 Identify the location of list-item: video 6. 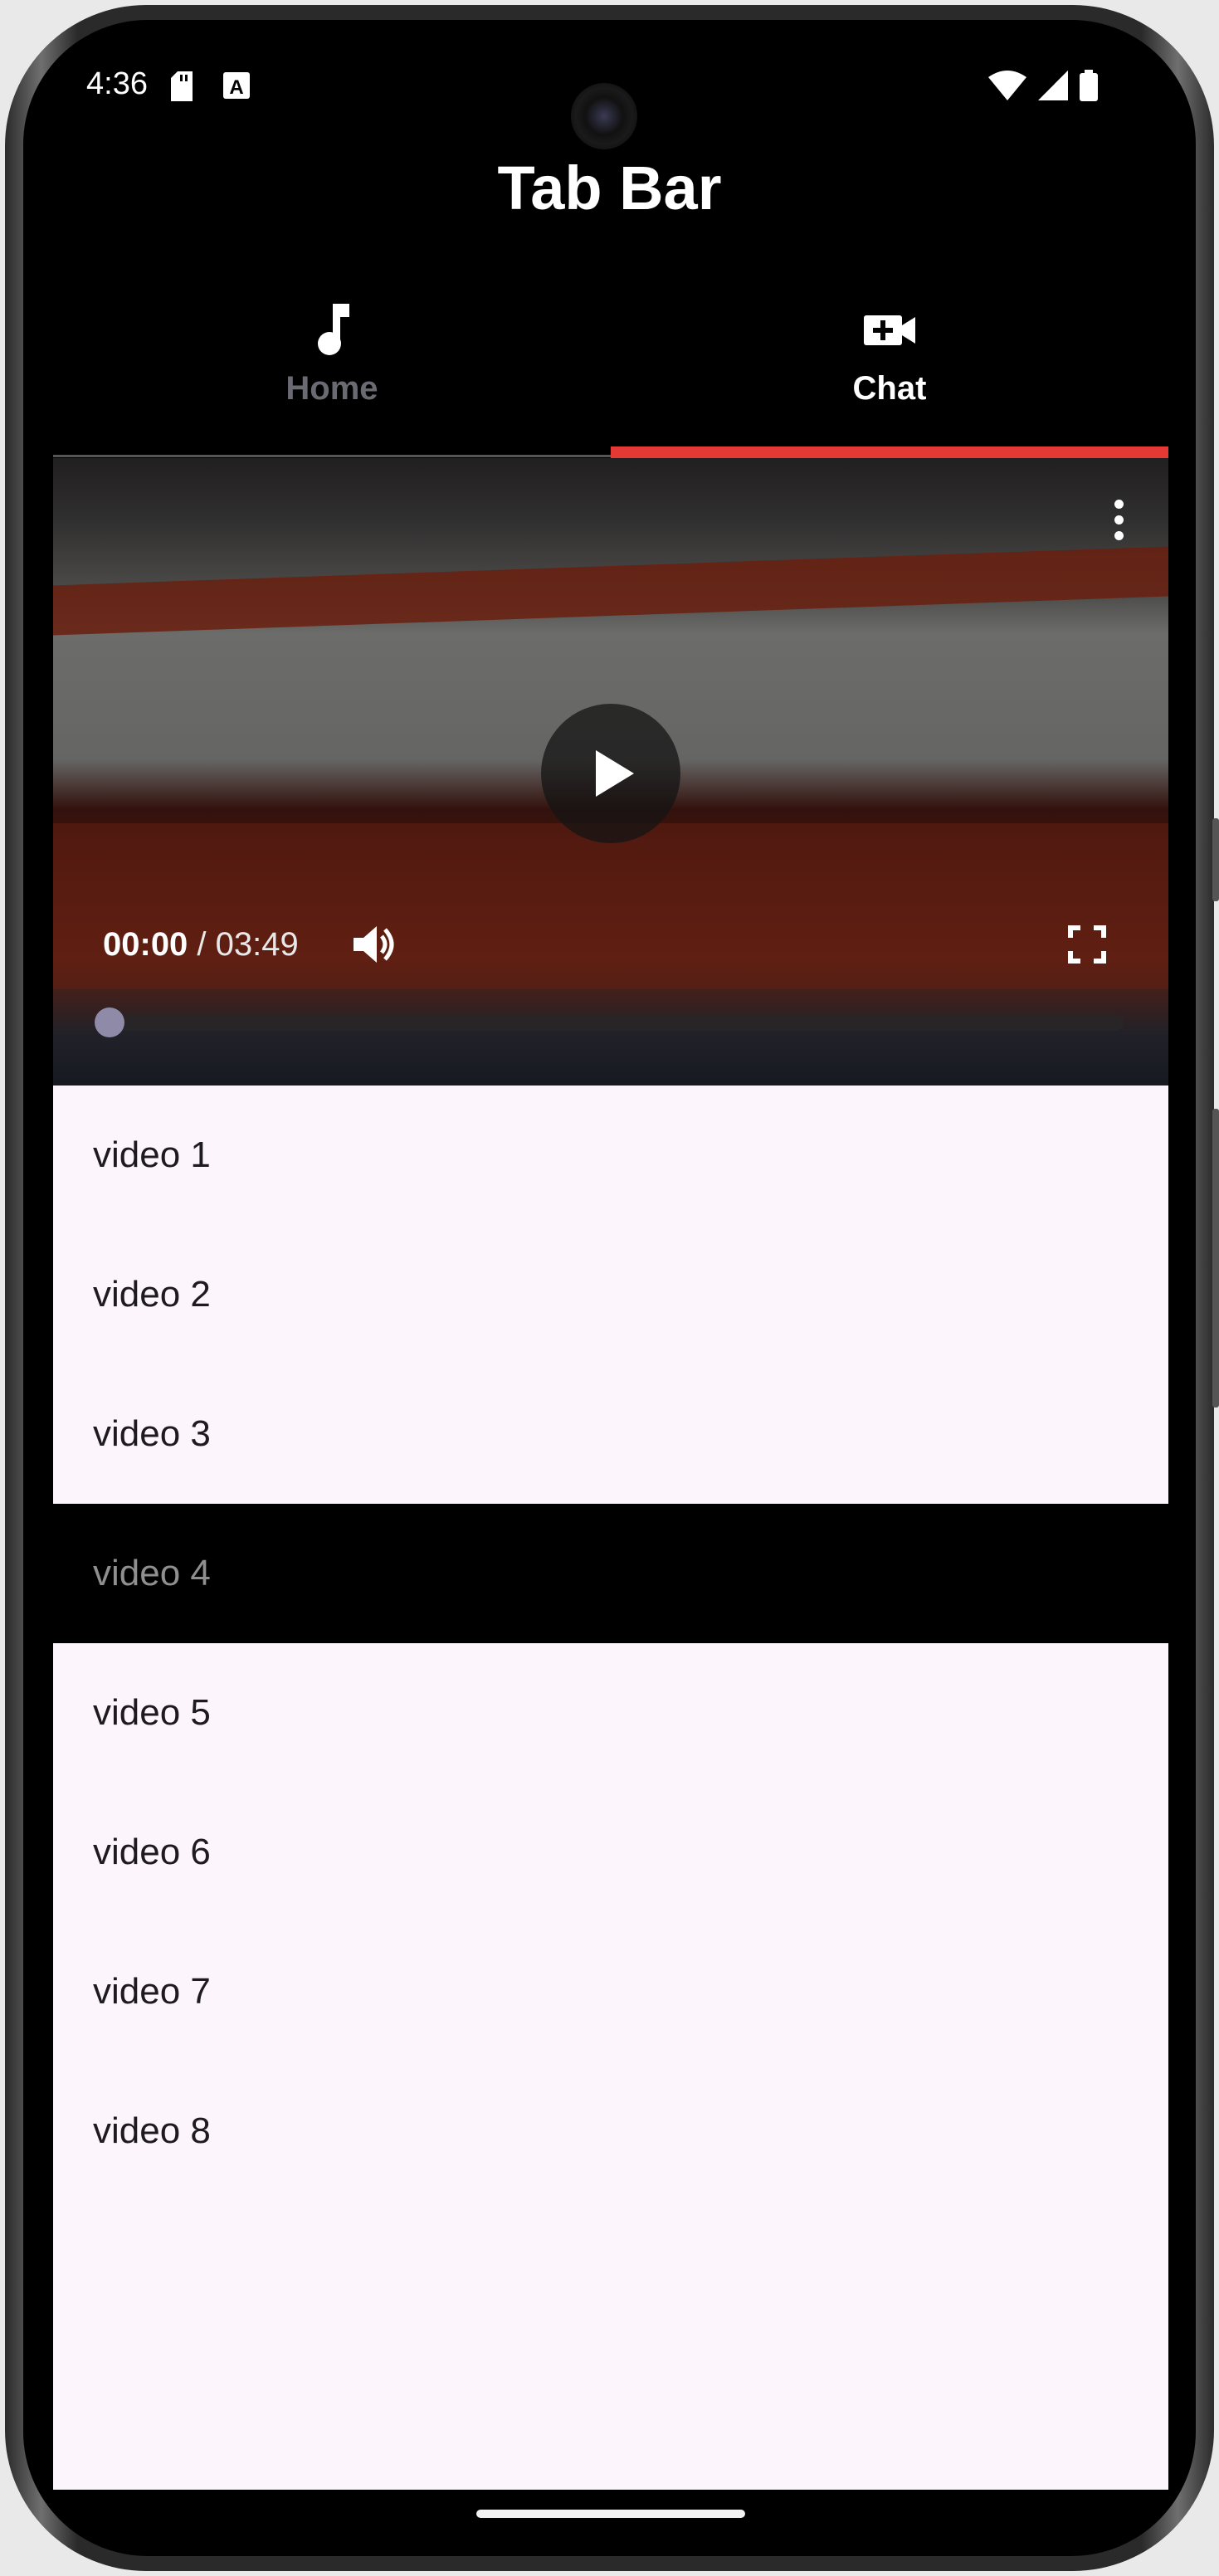
(610, 1853).